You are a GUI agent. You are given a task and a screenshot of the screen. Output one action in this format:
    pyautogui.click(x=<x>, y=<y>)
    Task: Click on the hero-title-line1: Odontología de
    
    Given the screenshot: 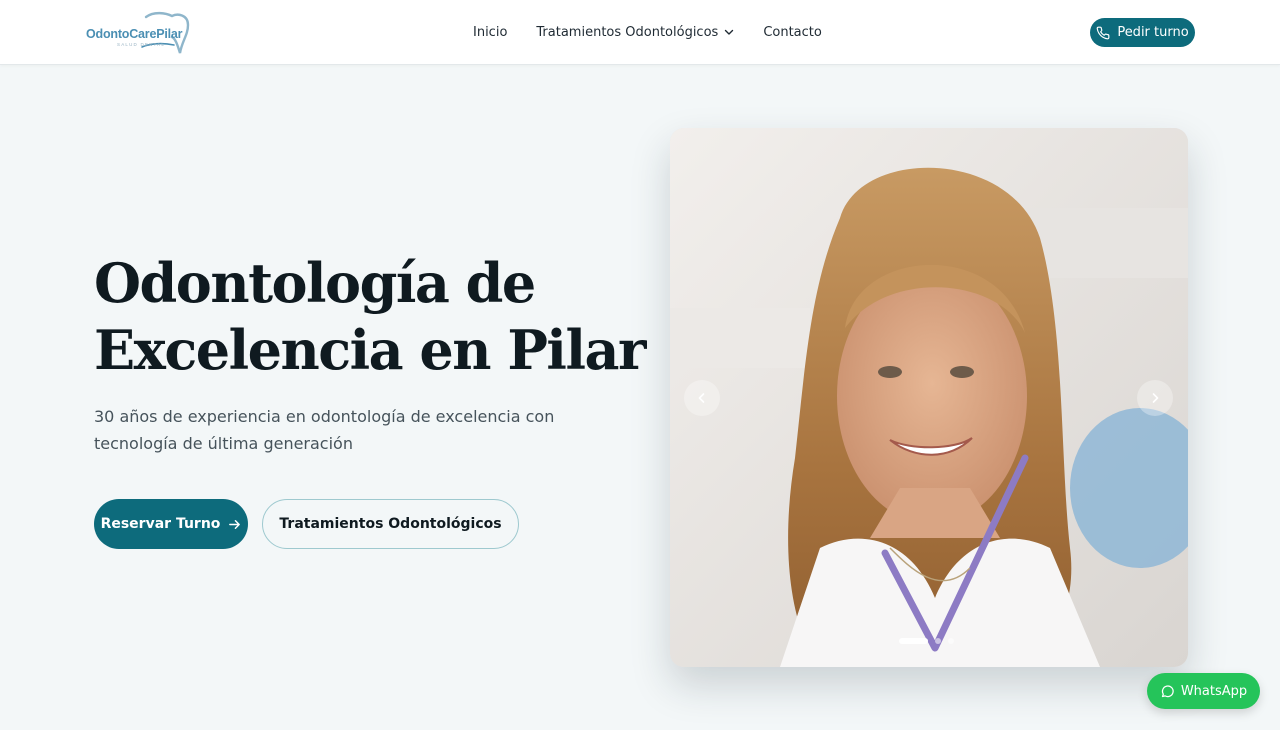 What is the action you would take?
    pyautogui.click(x=315, y=283)
    